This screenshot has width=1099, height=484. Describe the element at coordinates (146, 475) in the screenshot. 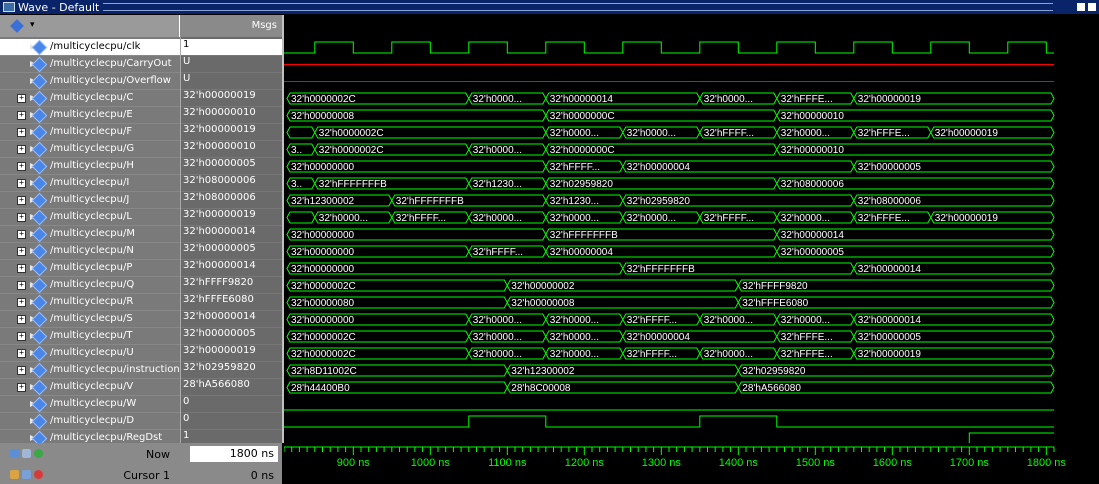

I see `cursor-1-label: Cursor 1` at that location.